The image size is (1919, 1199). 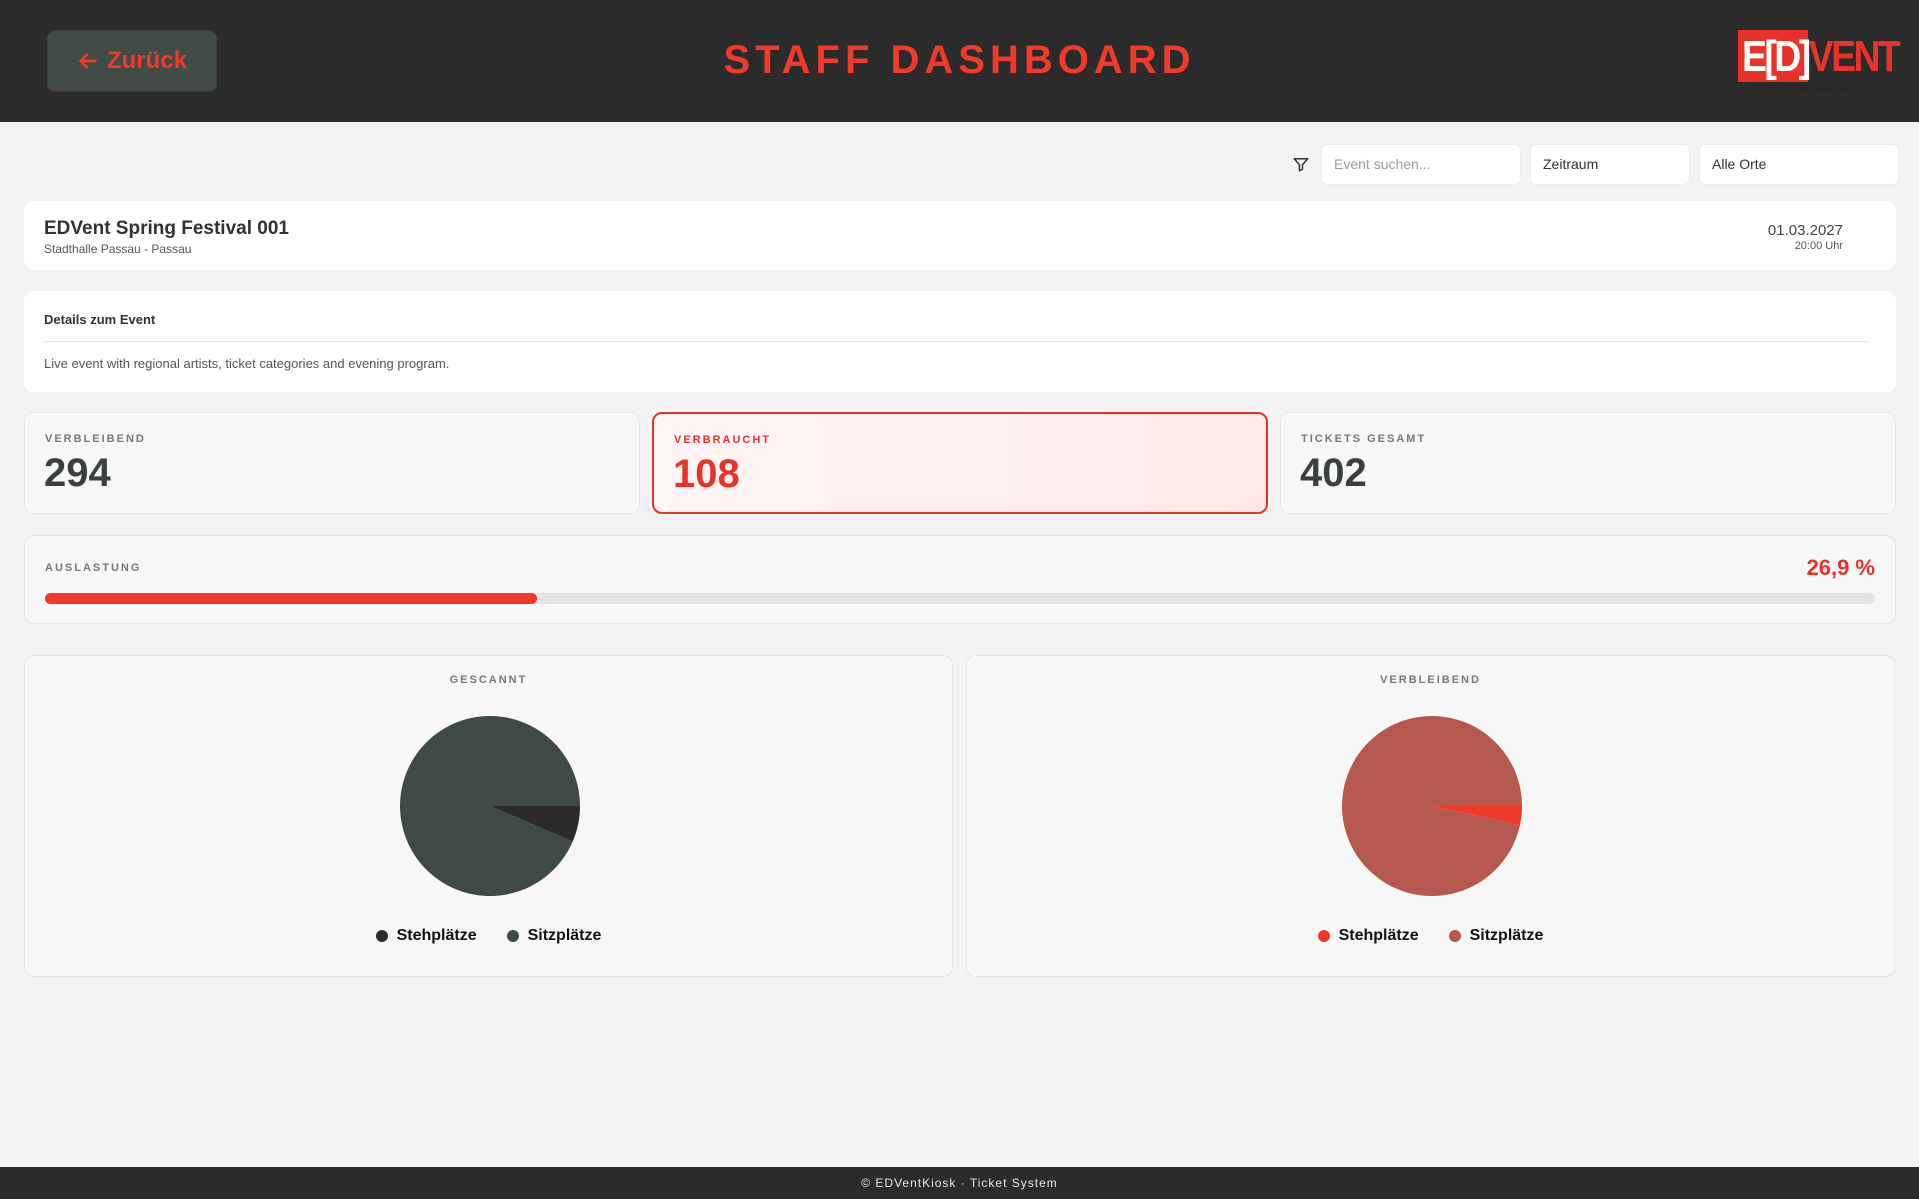 I want to click on logo: E[D]VENT EVENT ORGANIZER, so click(x=1819, y=63).